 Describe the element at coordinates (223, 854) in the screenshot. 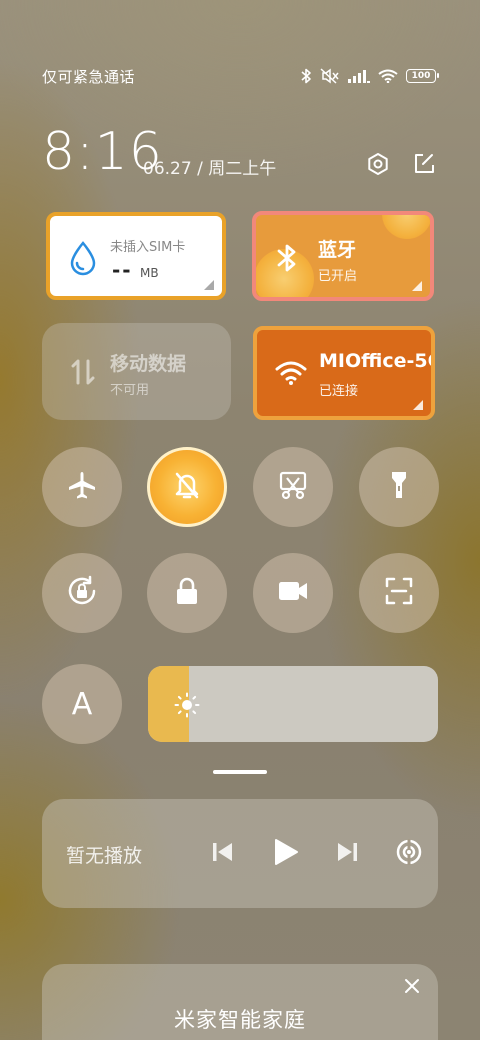

I see `previous-icon` at that location.